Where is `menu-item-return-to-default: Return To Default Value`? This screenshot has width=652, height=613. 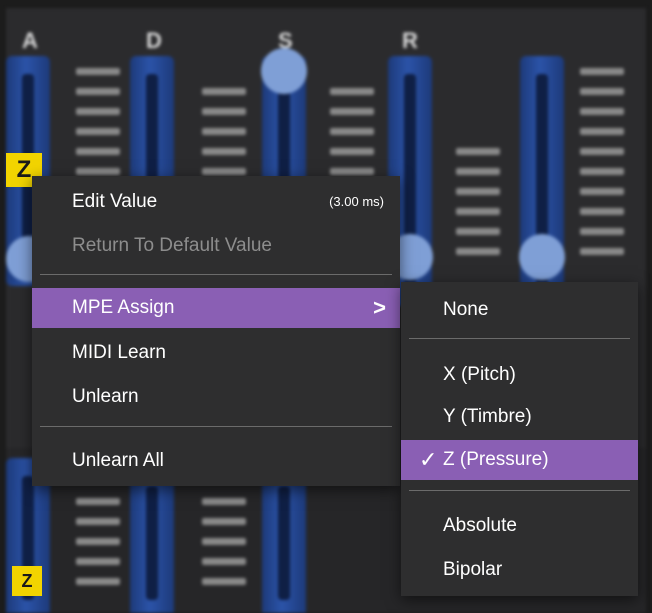 menu-item-return-to-default: Return To Default Value is located at coordinates (216, 246).